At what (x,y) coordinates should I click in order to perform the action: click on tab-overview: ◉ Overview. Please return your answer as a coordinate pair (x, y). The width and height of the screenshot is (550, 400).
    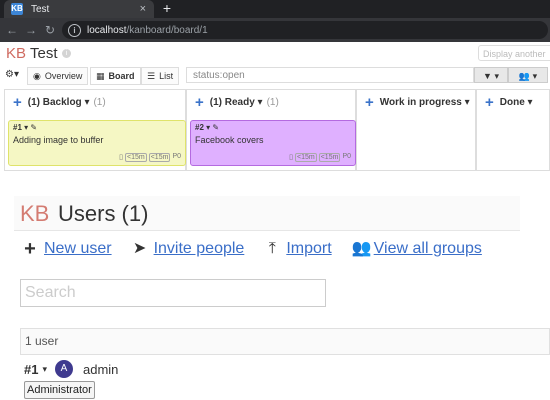
    Looking at the image, I should click on (58, 76).